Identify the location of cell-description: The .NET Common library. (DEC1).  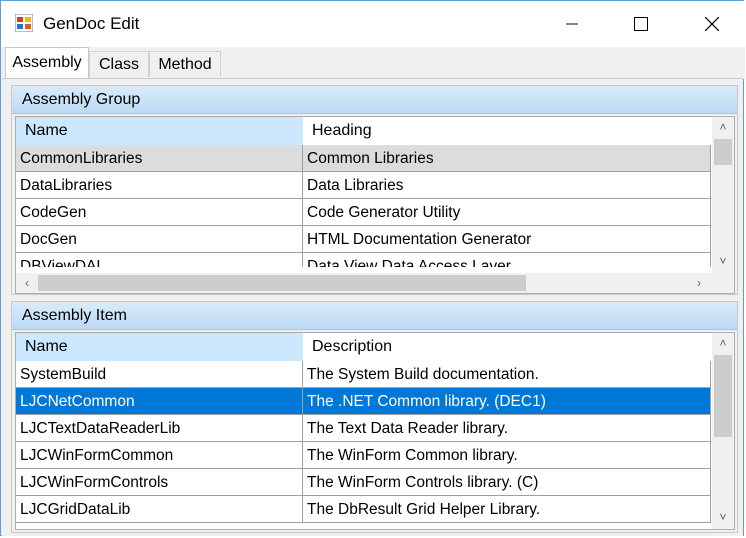
(507, 401).